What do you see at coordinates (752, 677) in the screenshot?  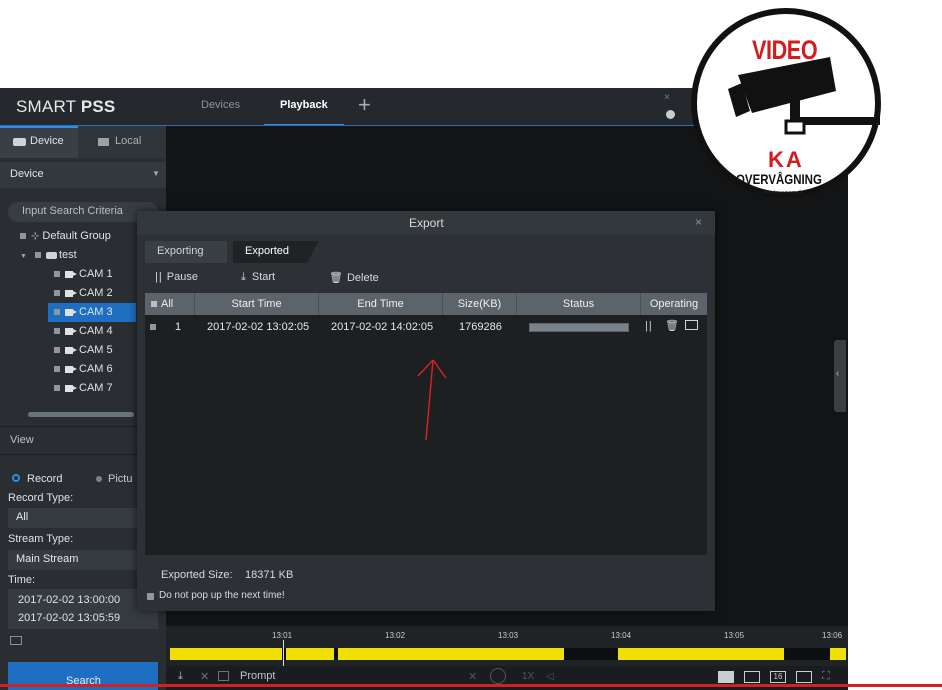 I see `layout-9-icon` at bounding box center [752, 677].